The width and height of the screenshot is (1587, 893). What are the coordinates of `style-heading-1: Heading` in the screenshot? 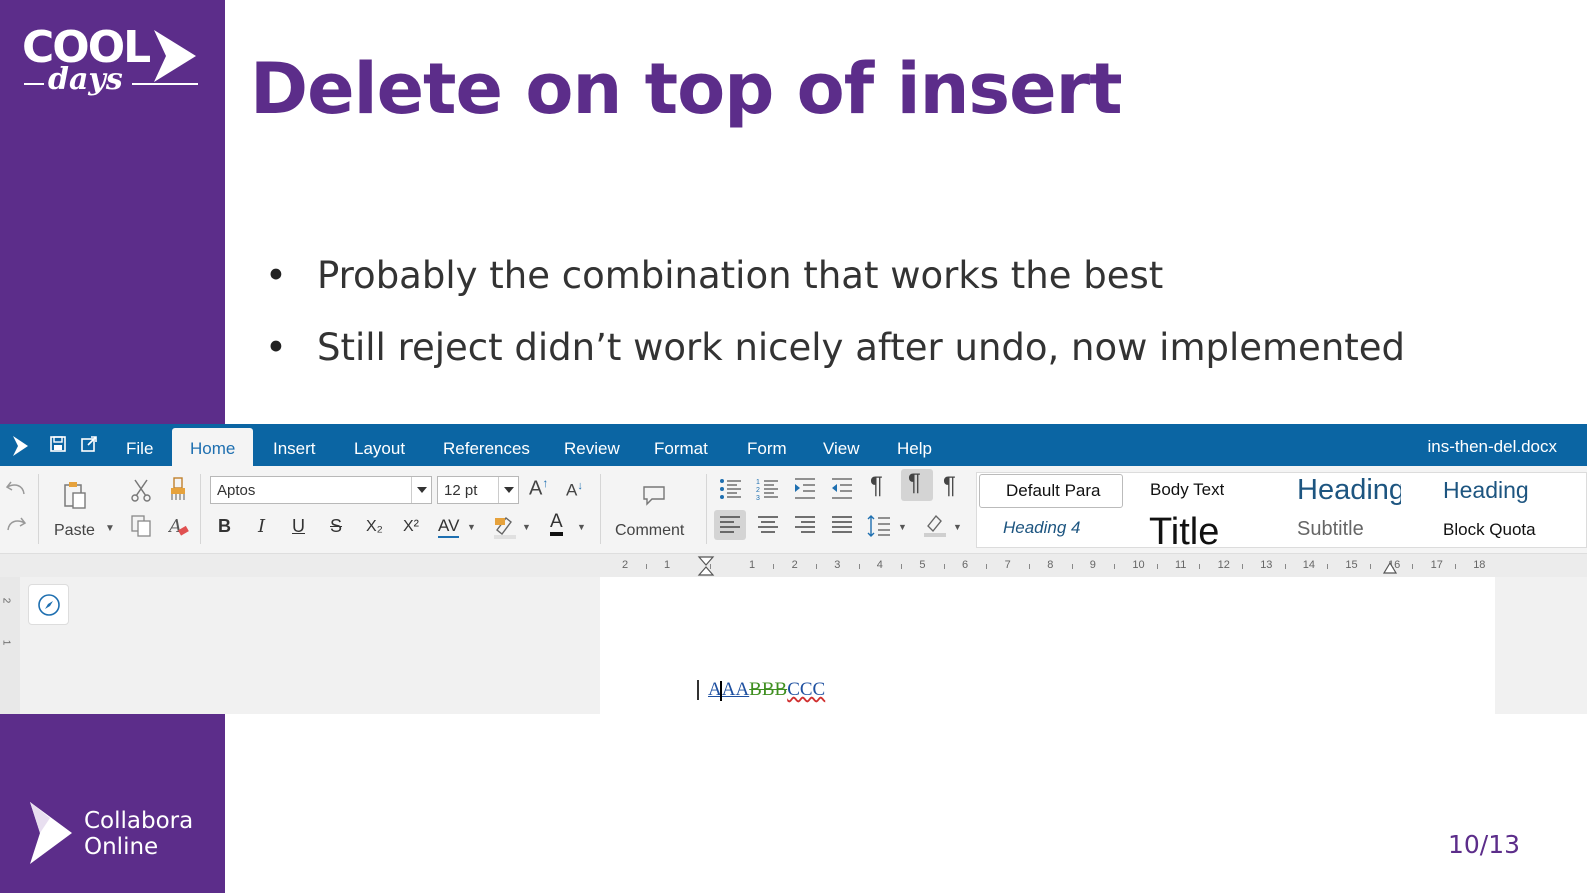 It's located at (1349, 490).